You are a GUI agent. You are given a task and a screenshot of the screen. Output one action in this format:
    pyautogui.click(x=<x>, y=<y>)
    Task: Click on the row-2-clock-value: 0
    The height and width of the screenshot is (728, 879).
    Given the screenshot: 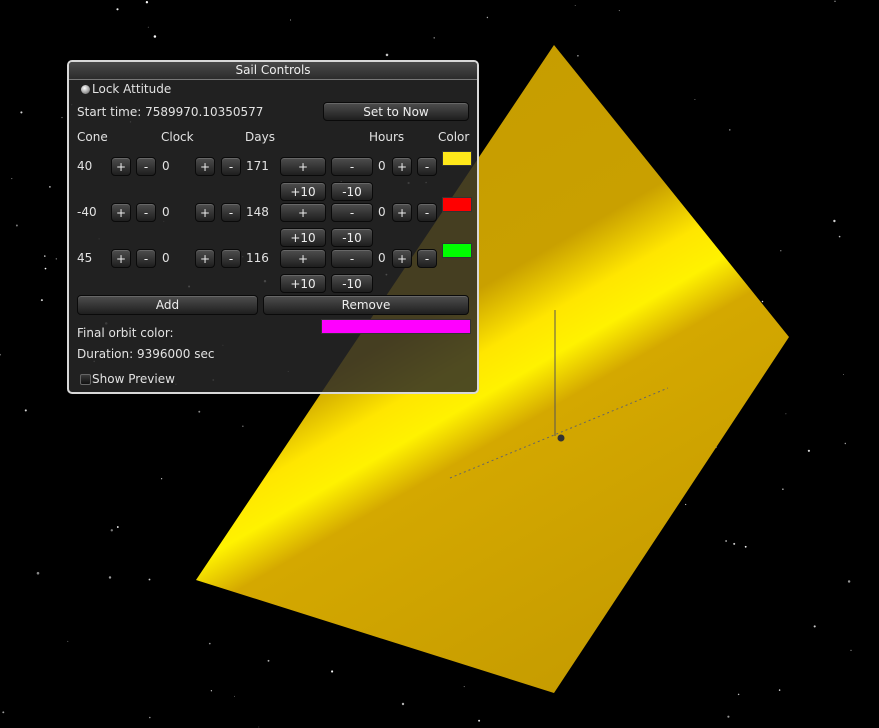 What is the action you would take?
    pyautogui.click(x=166, y=212)
    